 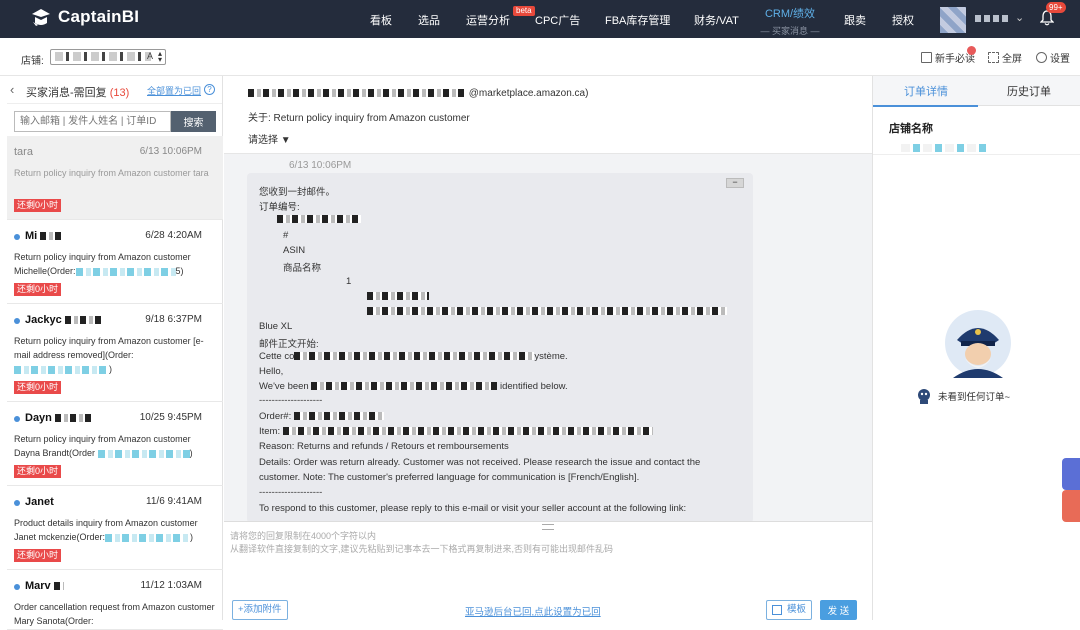 I want to click on message-timestamp: 6/13 10:06PM, so click(x=320, y=165).